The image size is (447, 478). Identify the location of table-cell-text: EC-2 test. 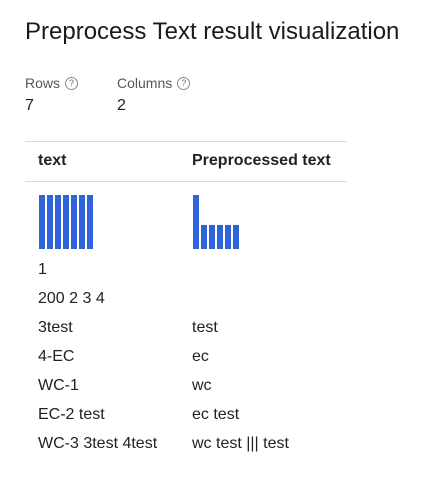
(71, 414).